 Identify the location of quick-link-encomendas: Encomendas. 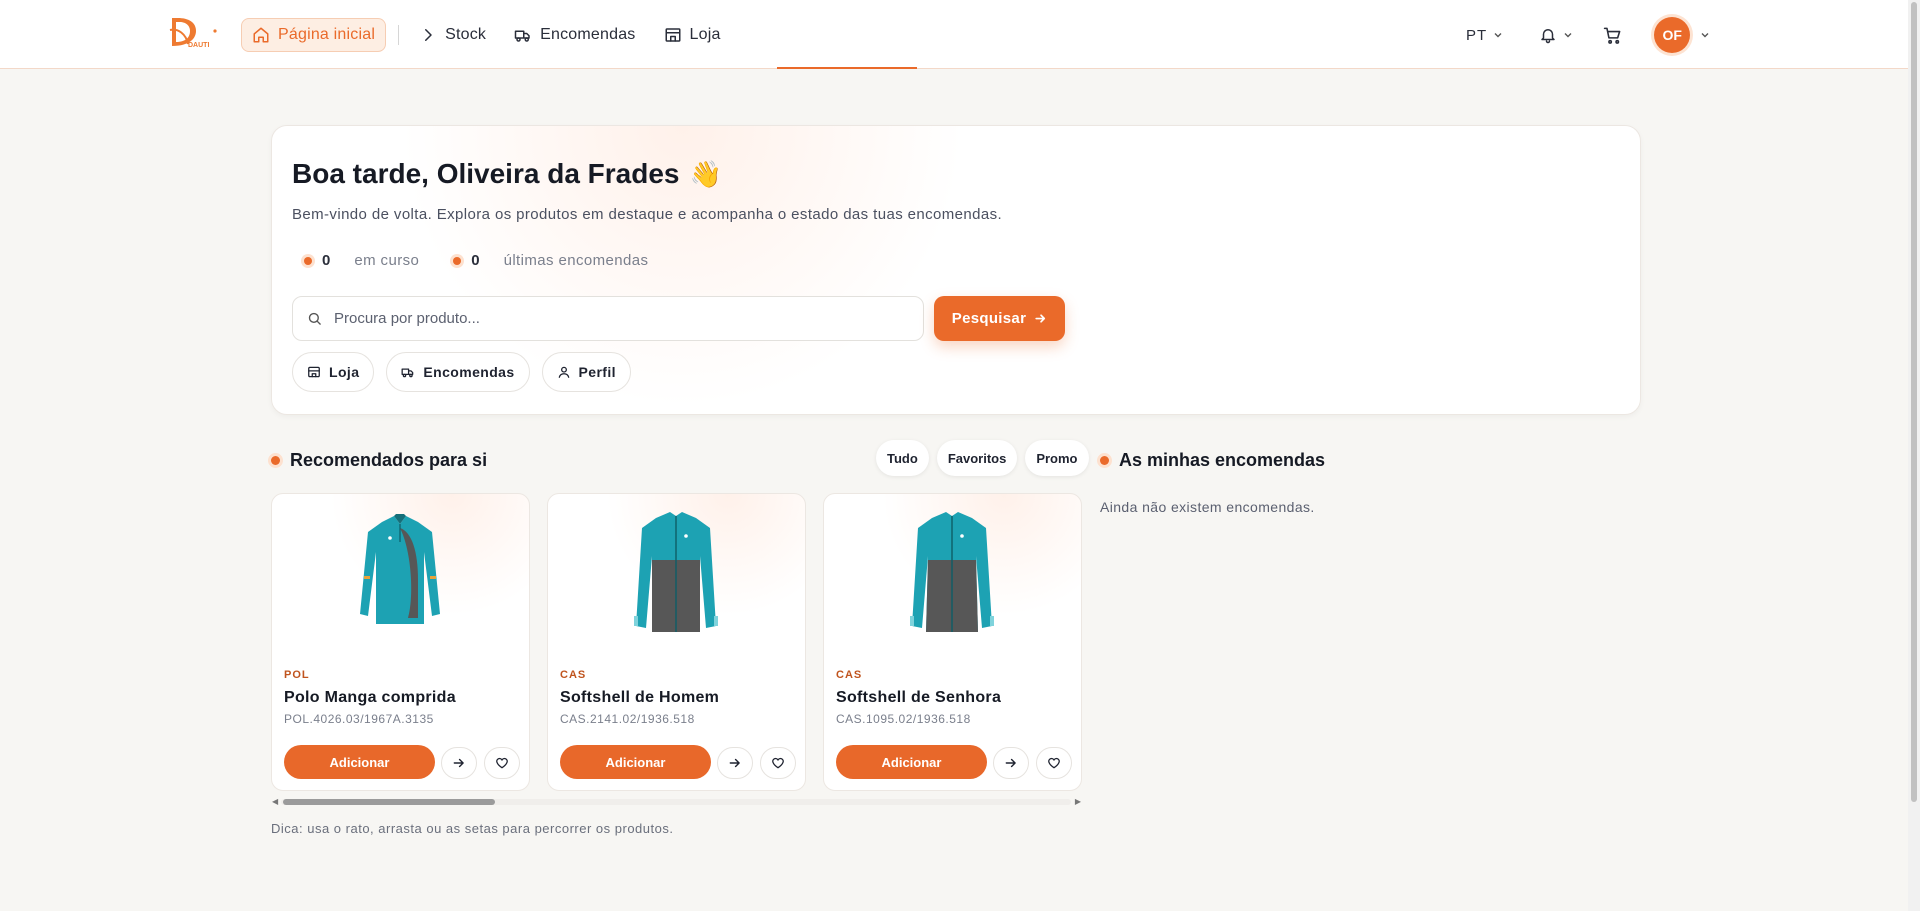
(458, 372).